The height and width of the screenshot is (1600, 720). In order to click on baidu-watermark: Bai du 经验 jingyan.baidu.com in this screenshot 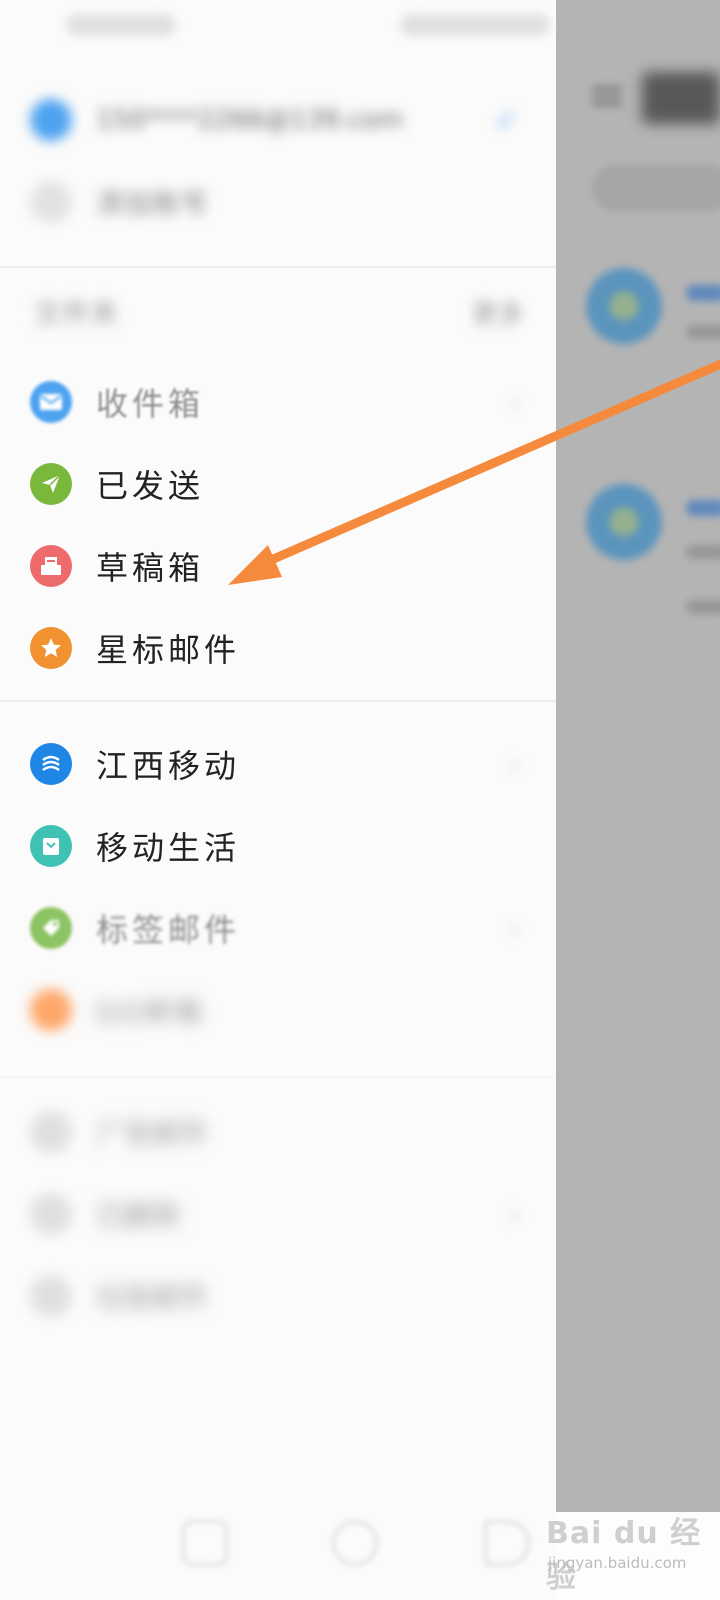, I will do `click(625, 1544)`.